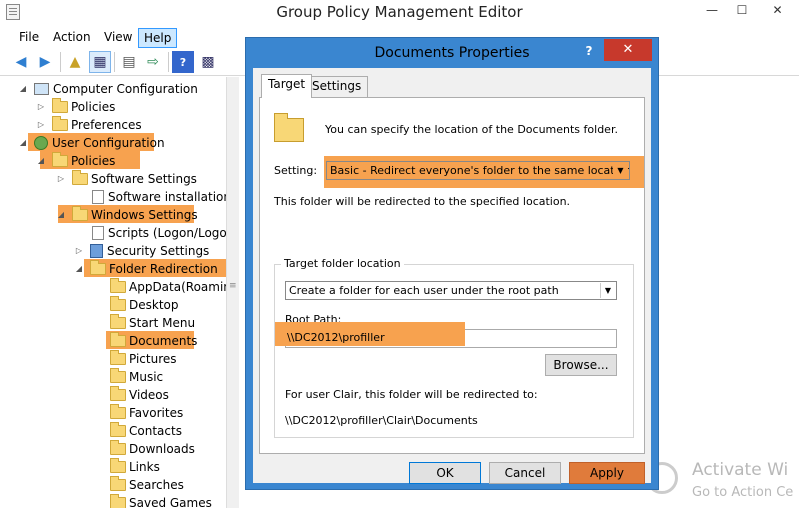 The image size is (799, 508). Describe the element at coordinates (146, 413) in the screenshot. I see `tree-node-folder: Favorites` at that location.